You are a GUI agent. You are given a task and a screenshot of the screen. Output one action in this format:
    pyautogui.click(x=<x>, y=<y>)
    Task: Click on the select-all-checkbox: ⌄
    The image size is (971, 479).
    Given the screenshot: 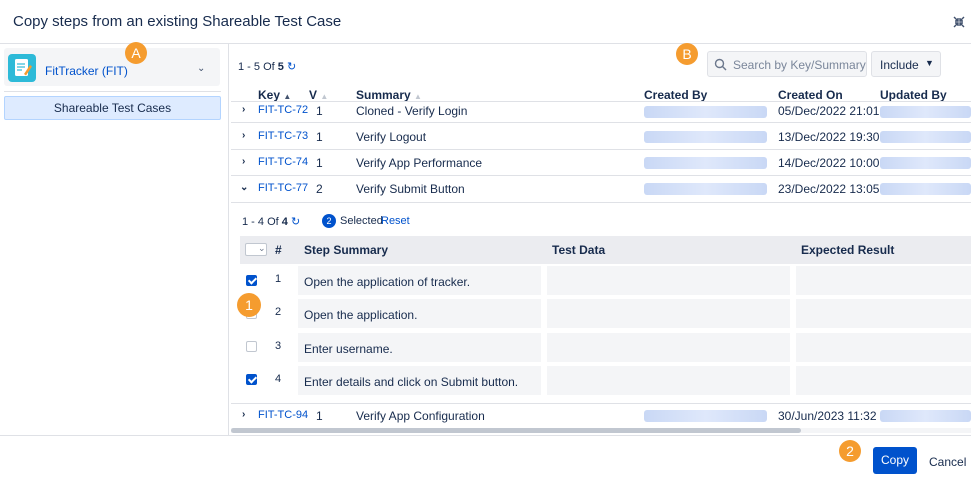 What is the action you would take?
    pyautogui.click(x=256, y=249)
    